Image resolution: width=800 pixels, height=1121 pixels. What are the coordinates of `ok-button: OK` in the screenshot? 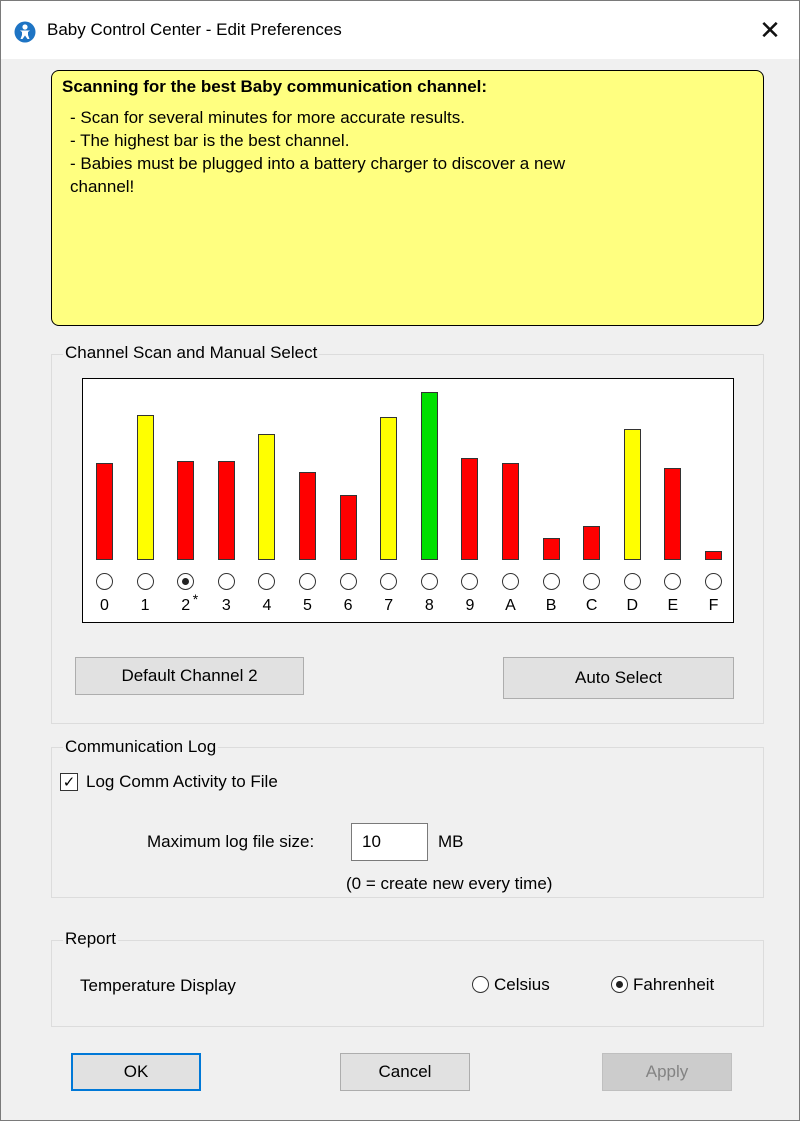 It's located at (136, 1072).